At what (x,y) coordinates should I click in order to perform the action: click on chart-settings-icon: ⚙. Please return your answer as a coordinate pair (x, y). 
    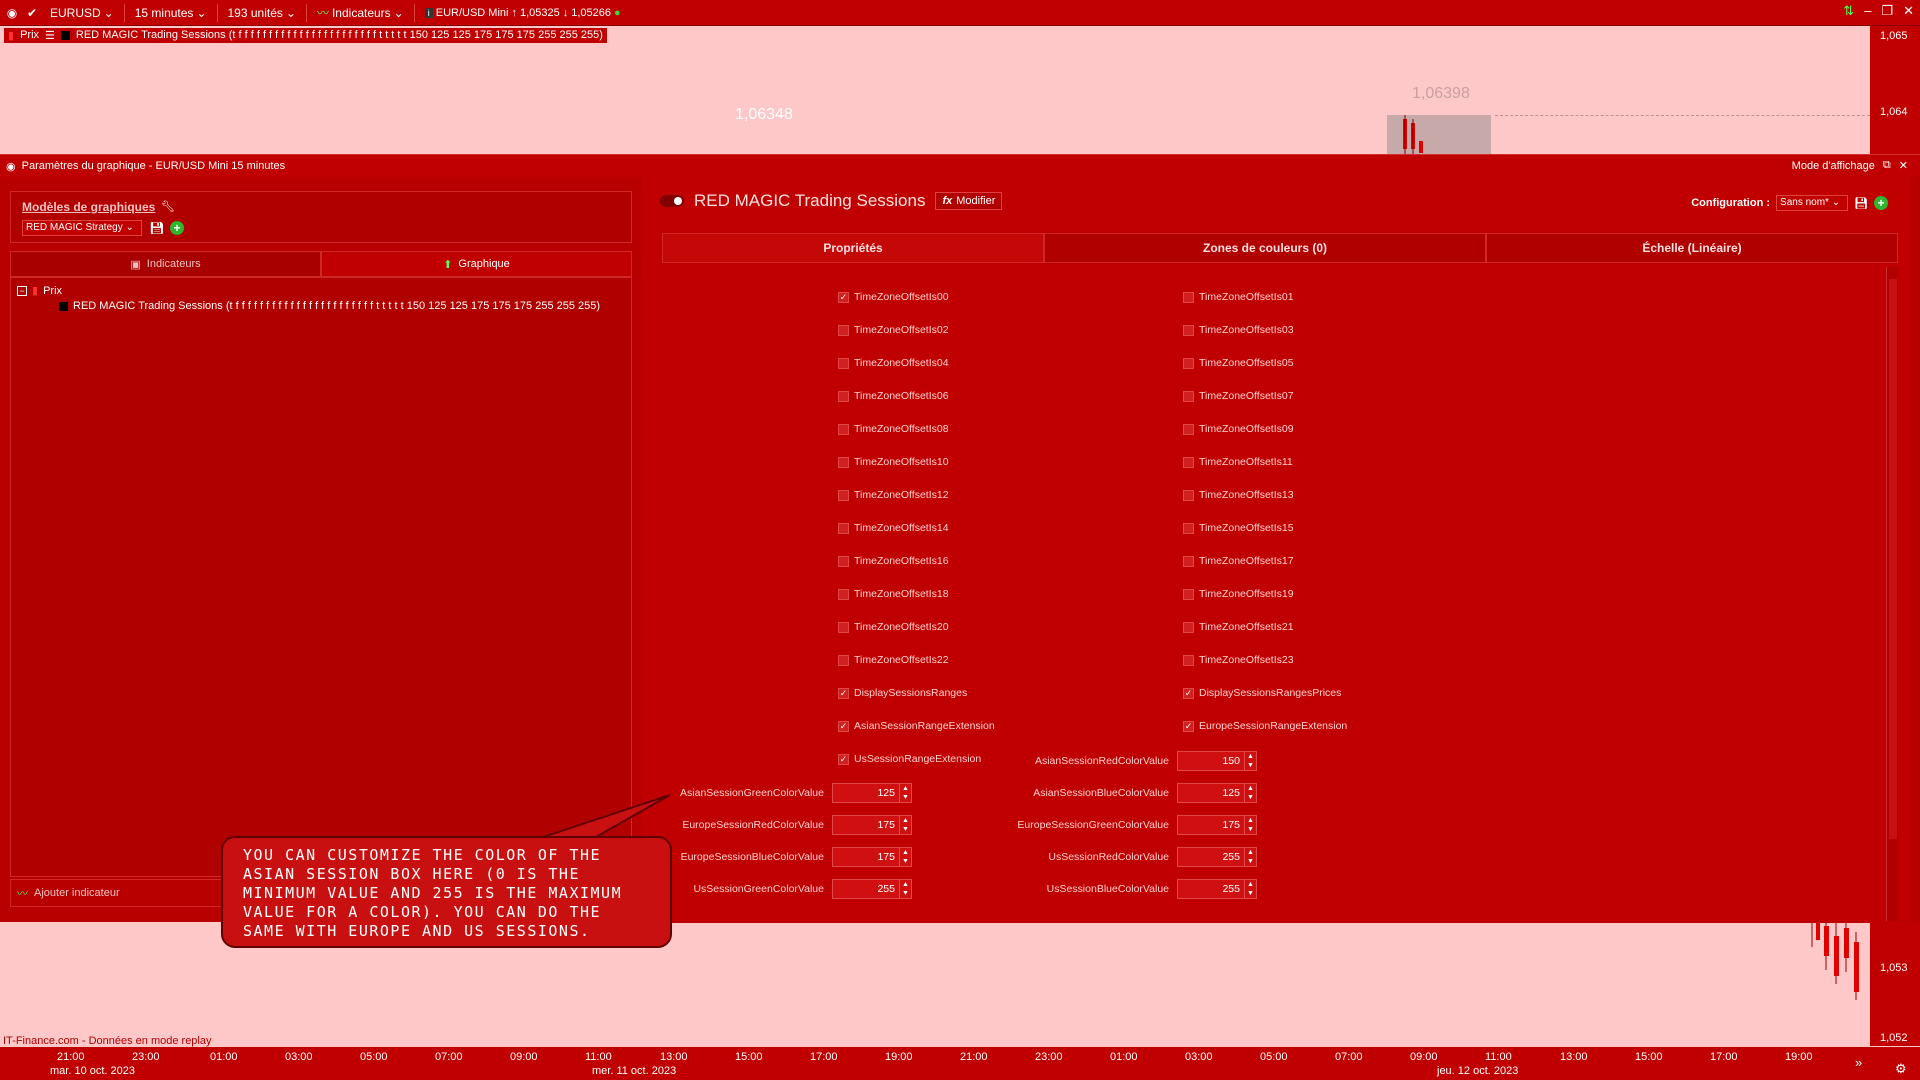
    Looking at the image, I should click on (1901, 1069).